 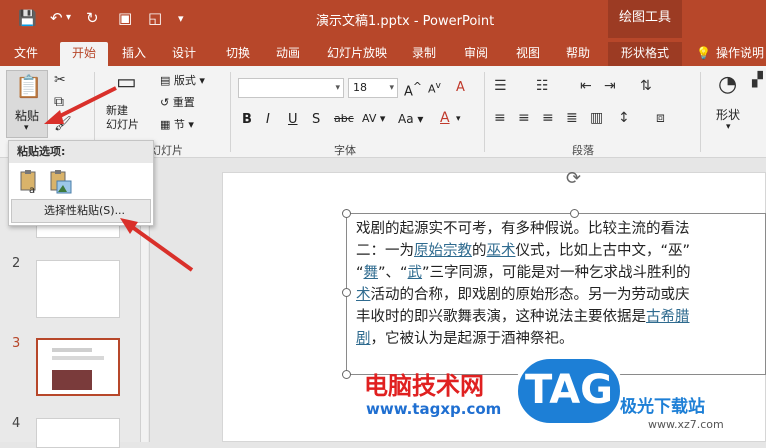 I want to click on paste-as-picture-icon, so click(x=60, y=182).